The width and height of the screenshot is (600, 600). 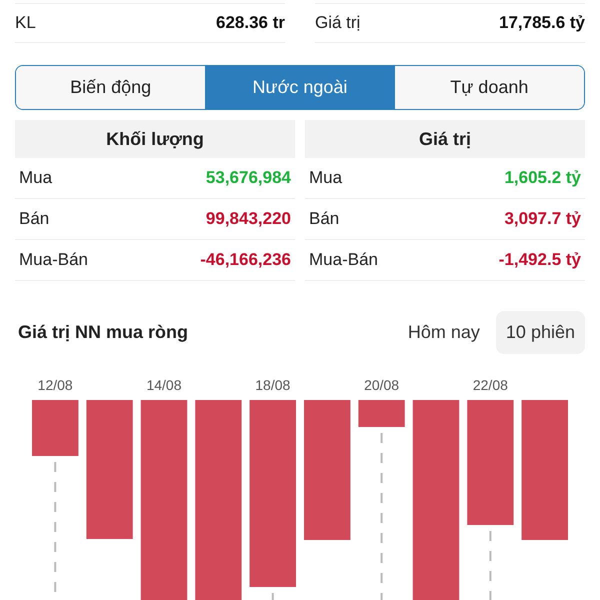 What do you see at coordinates (103, 332) in the screenshot?
I see `chart-title: Giá trị NN mua ròng` at bounding box center [103, 332].